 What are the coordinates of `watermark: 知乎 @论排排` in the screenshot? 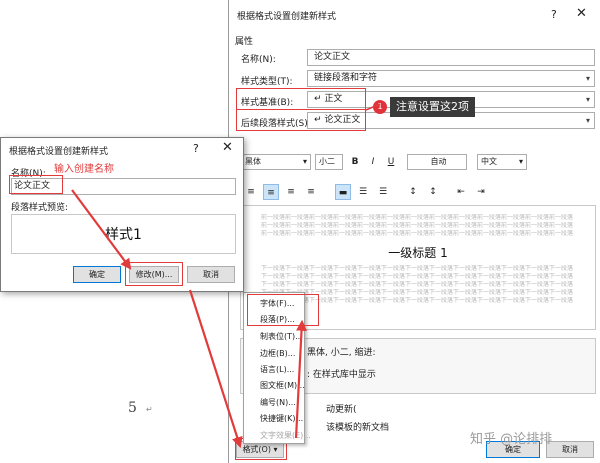 It's located at (511, 439).